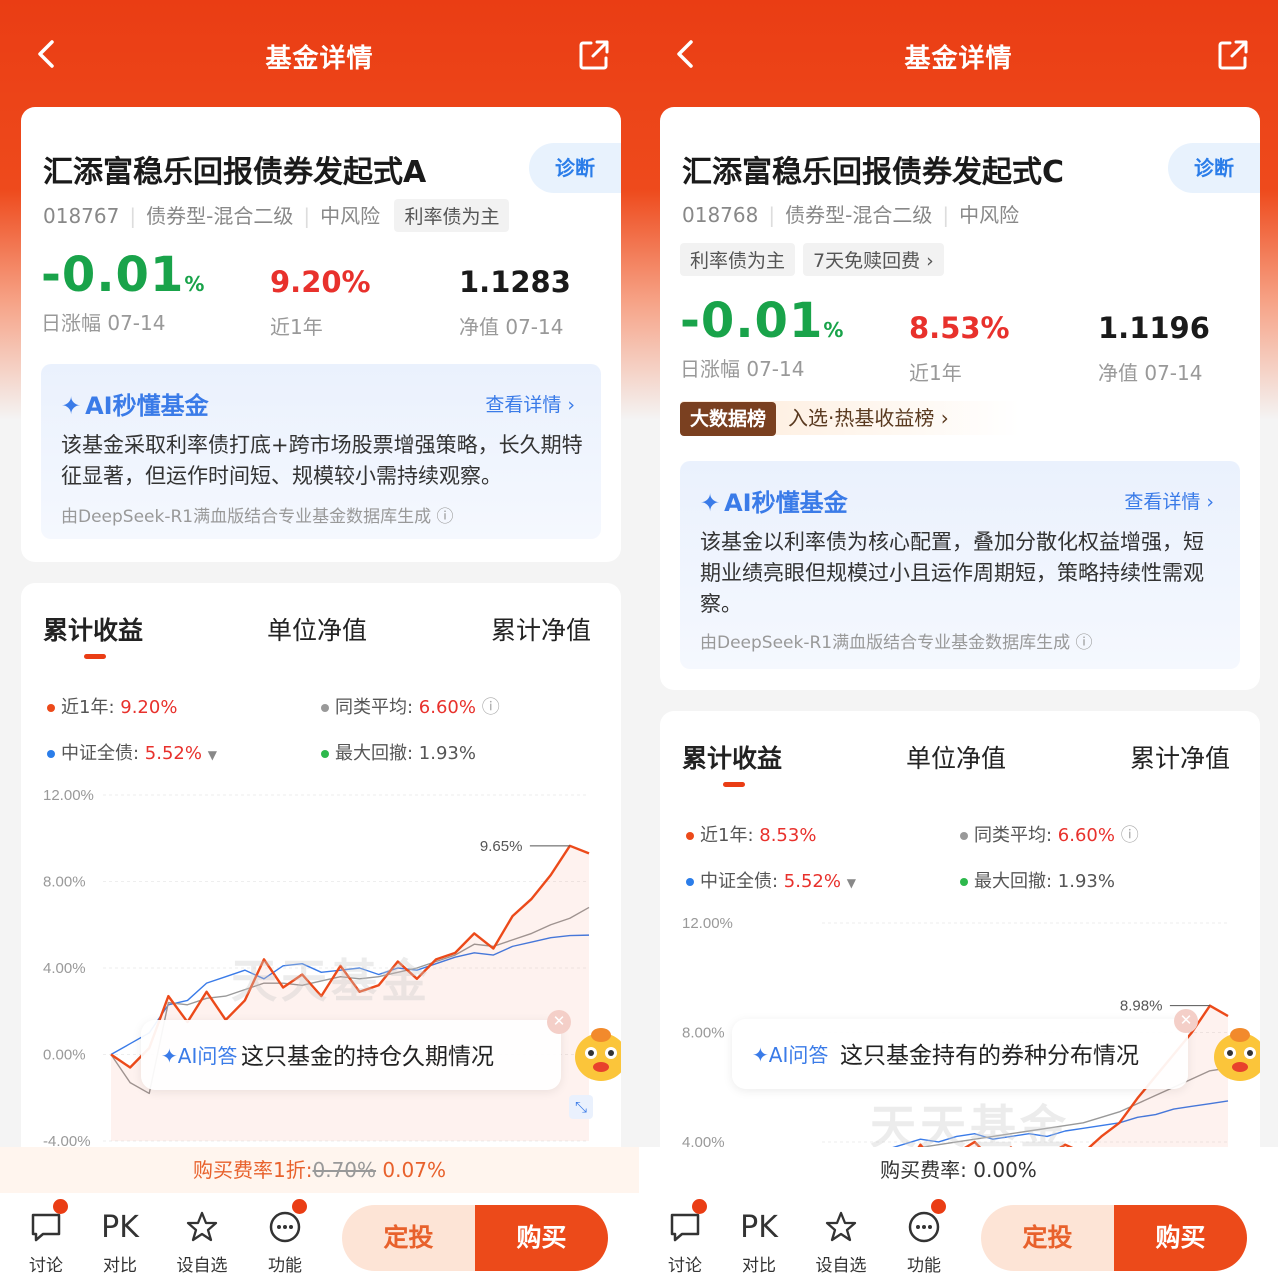 The image size is (1278, 1278). I want to click on stat-daily: -0.01% 日涨幅 07-14, so click(123, 291).